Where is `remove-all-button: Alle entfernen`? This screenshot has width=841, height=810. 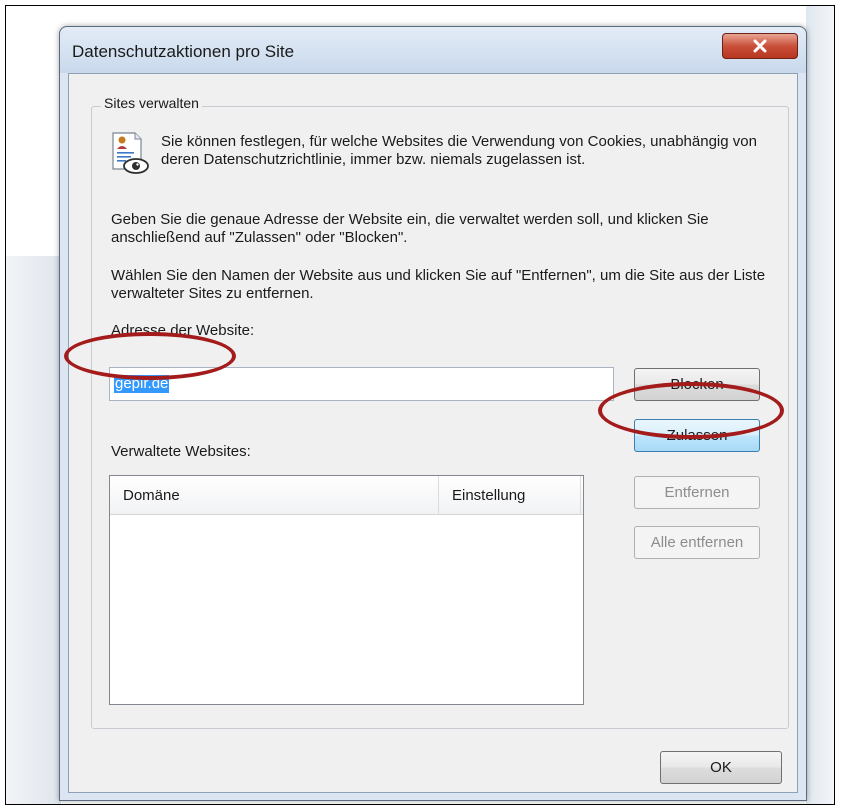
remove-all-button: Alle entfernen is located at coordinates (697, 542).